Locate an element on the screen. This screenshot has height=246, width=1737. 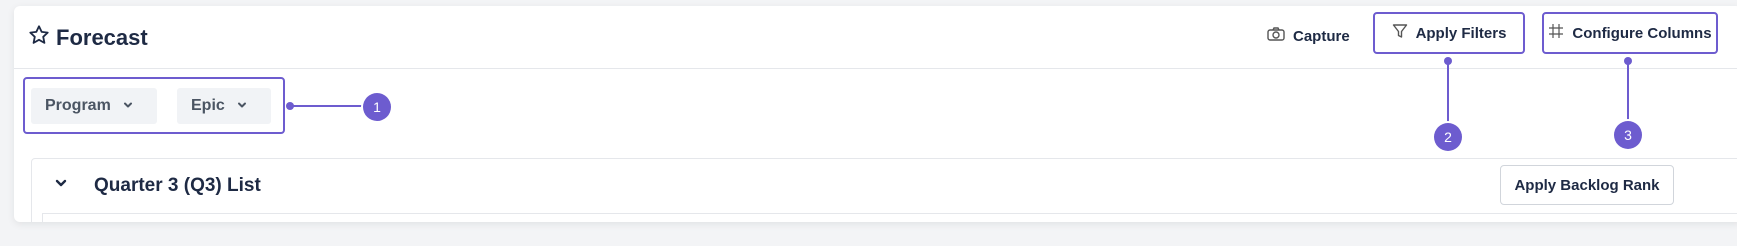
camera-icon is located at coordinates (1276, 36).